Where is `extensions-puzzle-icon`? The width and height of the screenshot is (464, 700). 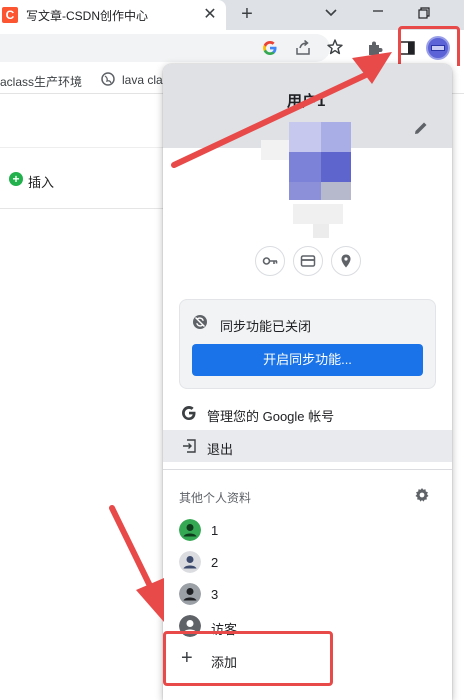 extensions-puzzle-icon is located at coordinates (375, 48).